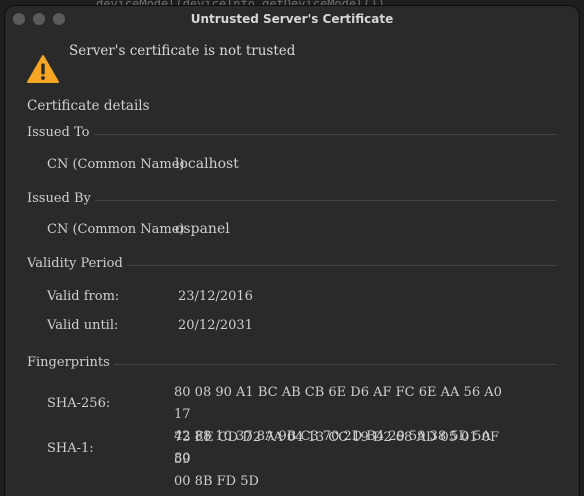 This screenshot has width=584, height=496. I want to click on issued-by-header: Issued By, so click(292, 199).